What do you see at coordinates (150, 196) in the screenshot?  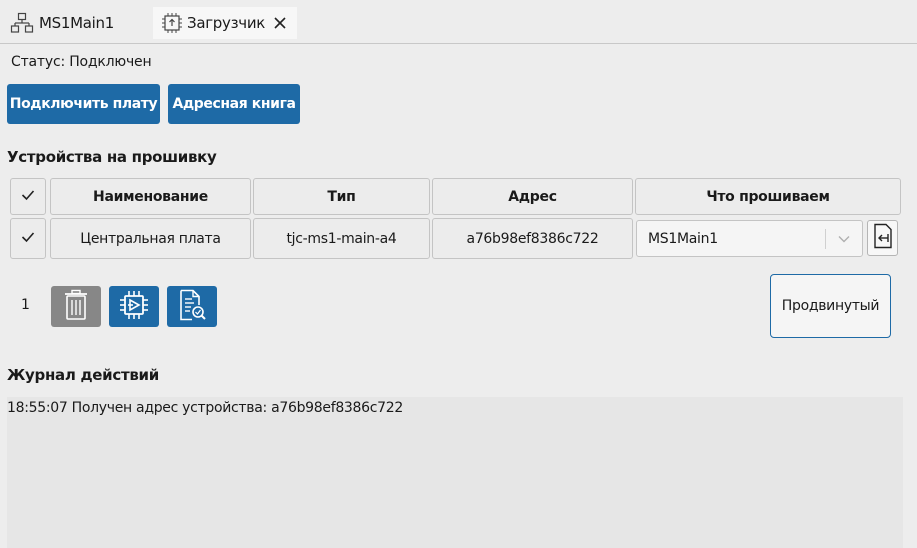 I see `column-header-name: Наименование` at bounding box center [150, 196].